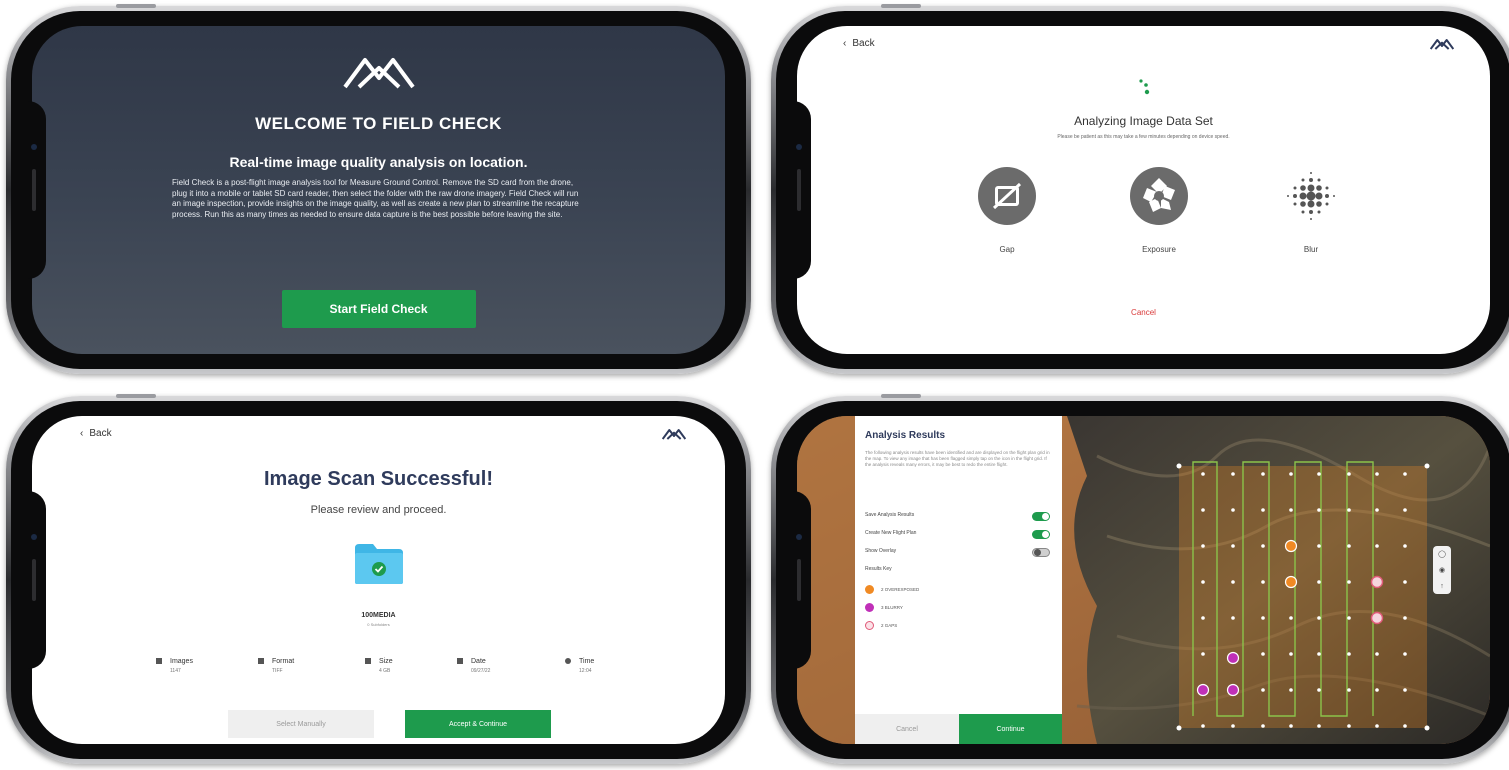  What do you see at coordinates (175, 671) in the screenshot?
I see `stat-value: 1147` at bounding box center [175, 671].